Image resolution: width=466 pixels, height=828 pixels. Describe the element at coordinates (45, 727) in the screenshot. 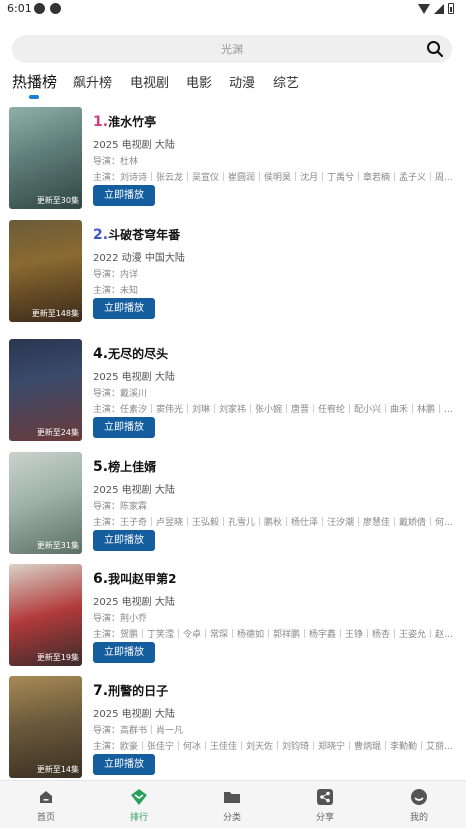

I see `poster-image: 更新至14集` at that location.